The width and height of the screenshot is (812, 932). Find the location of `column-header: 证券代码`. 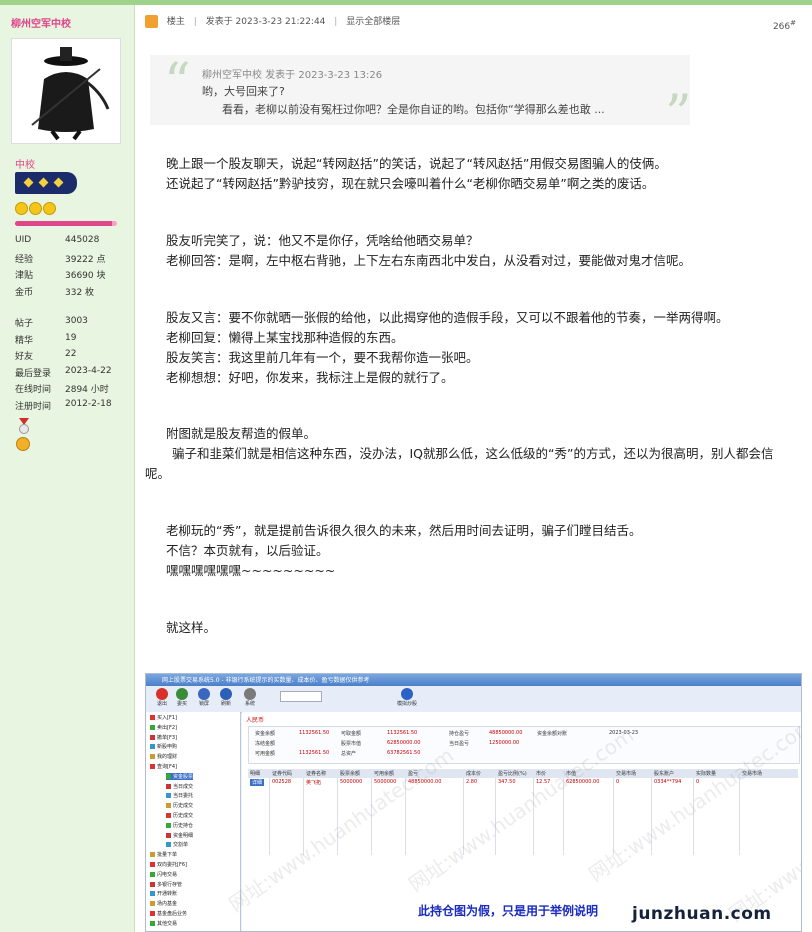

column-header: 证券代码 is located at coordinates (282, 774).